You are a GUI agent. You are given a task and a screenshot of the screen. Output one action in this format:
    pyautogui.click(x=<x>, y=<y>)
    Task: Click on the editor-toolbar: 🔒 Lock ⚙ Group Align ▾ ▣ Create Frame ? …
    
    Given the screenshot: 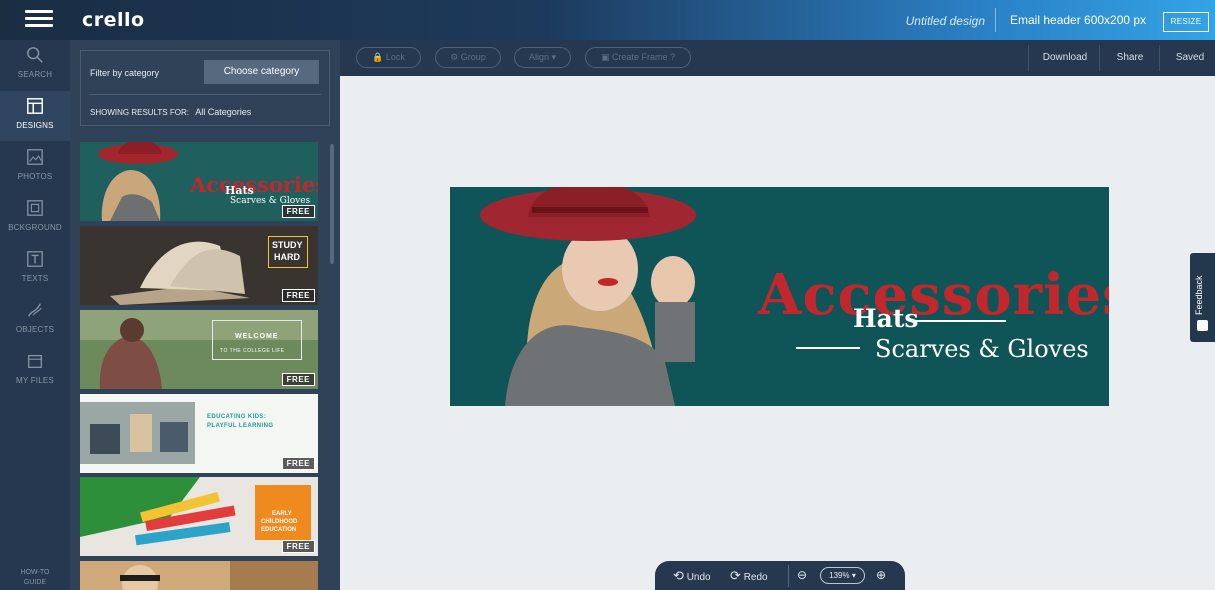 What is the action you would take?
    pyautogui.click(x=777, y=58)
    